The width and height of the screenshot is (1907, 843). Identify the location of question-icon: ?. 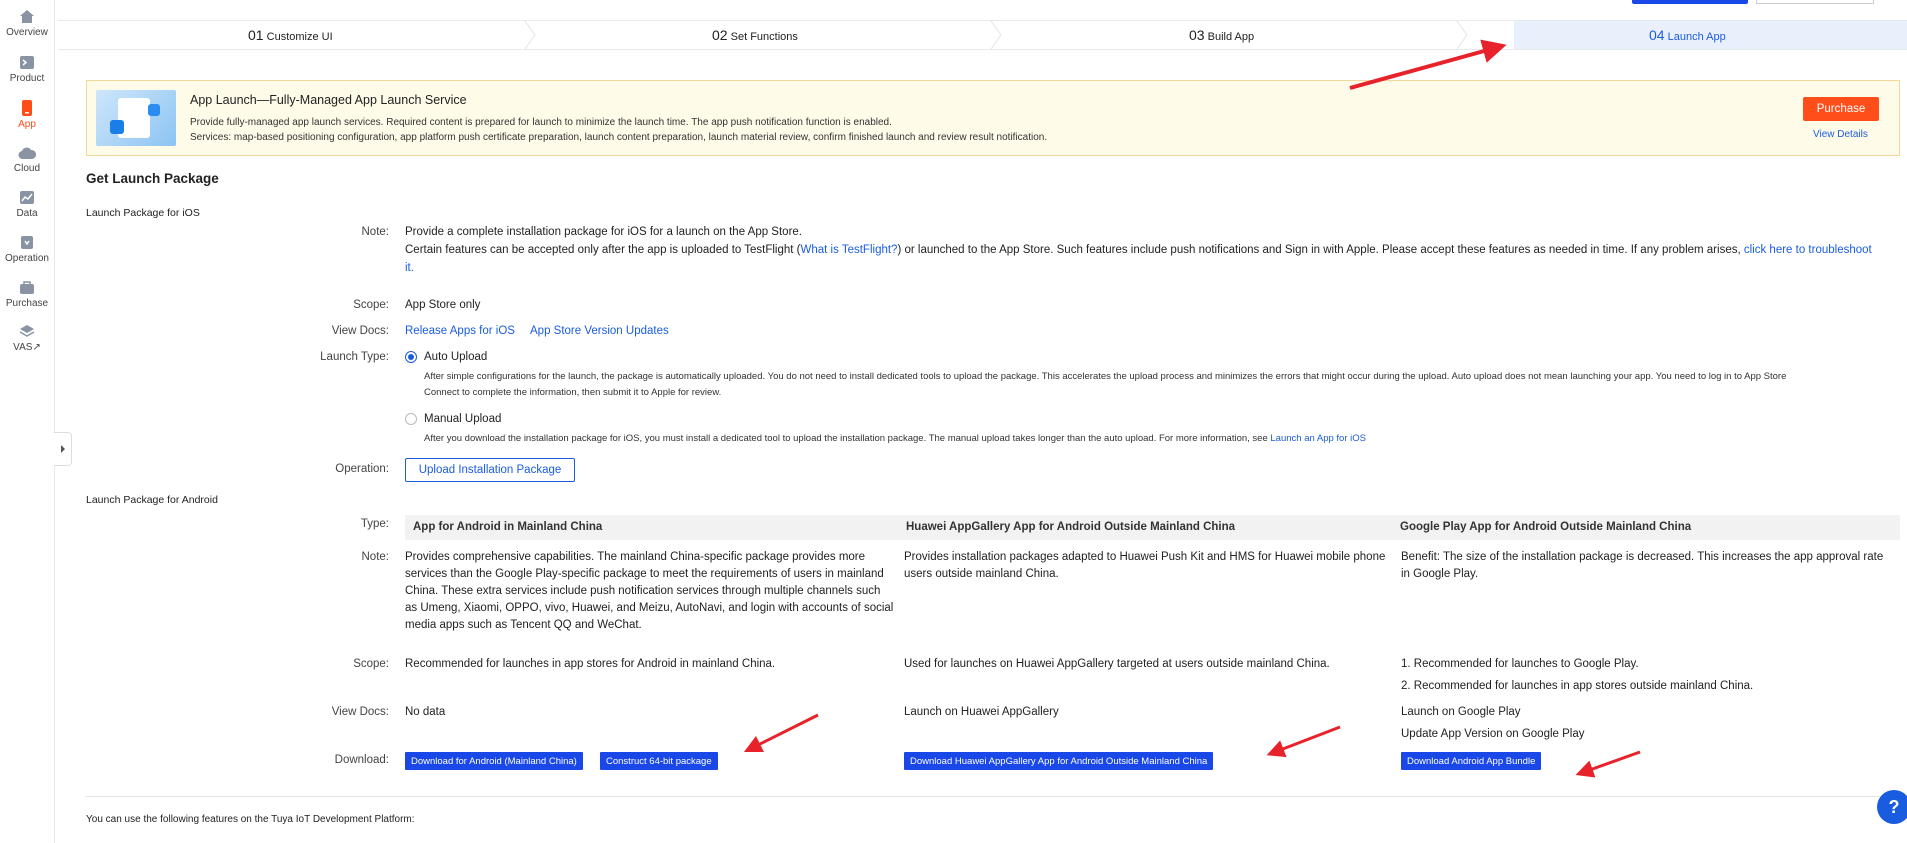
(1894, 807).